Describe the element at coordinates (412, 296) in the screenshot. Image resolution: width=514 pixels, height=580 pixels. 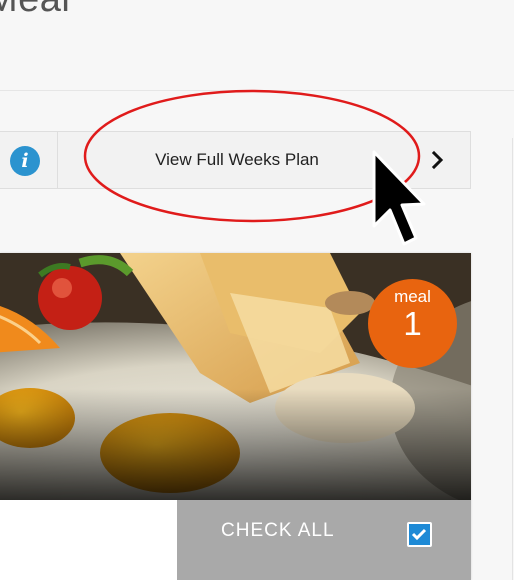
I see `meal-badge-label: meal` at that location.